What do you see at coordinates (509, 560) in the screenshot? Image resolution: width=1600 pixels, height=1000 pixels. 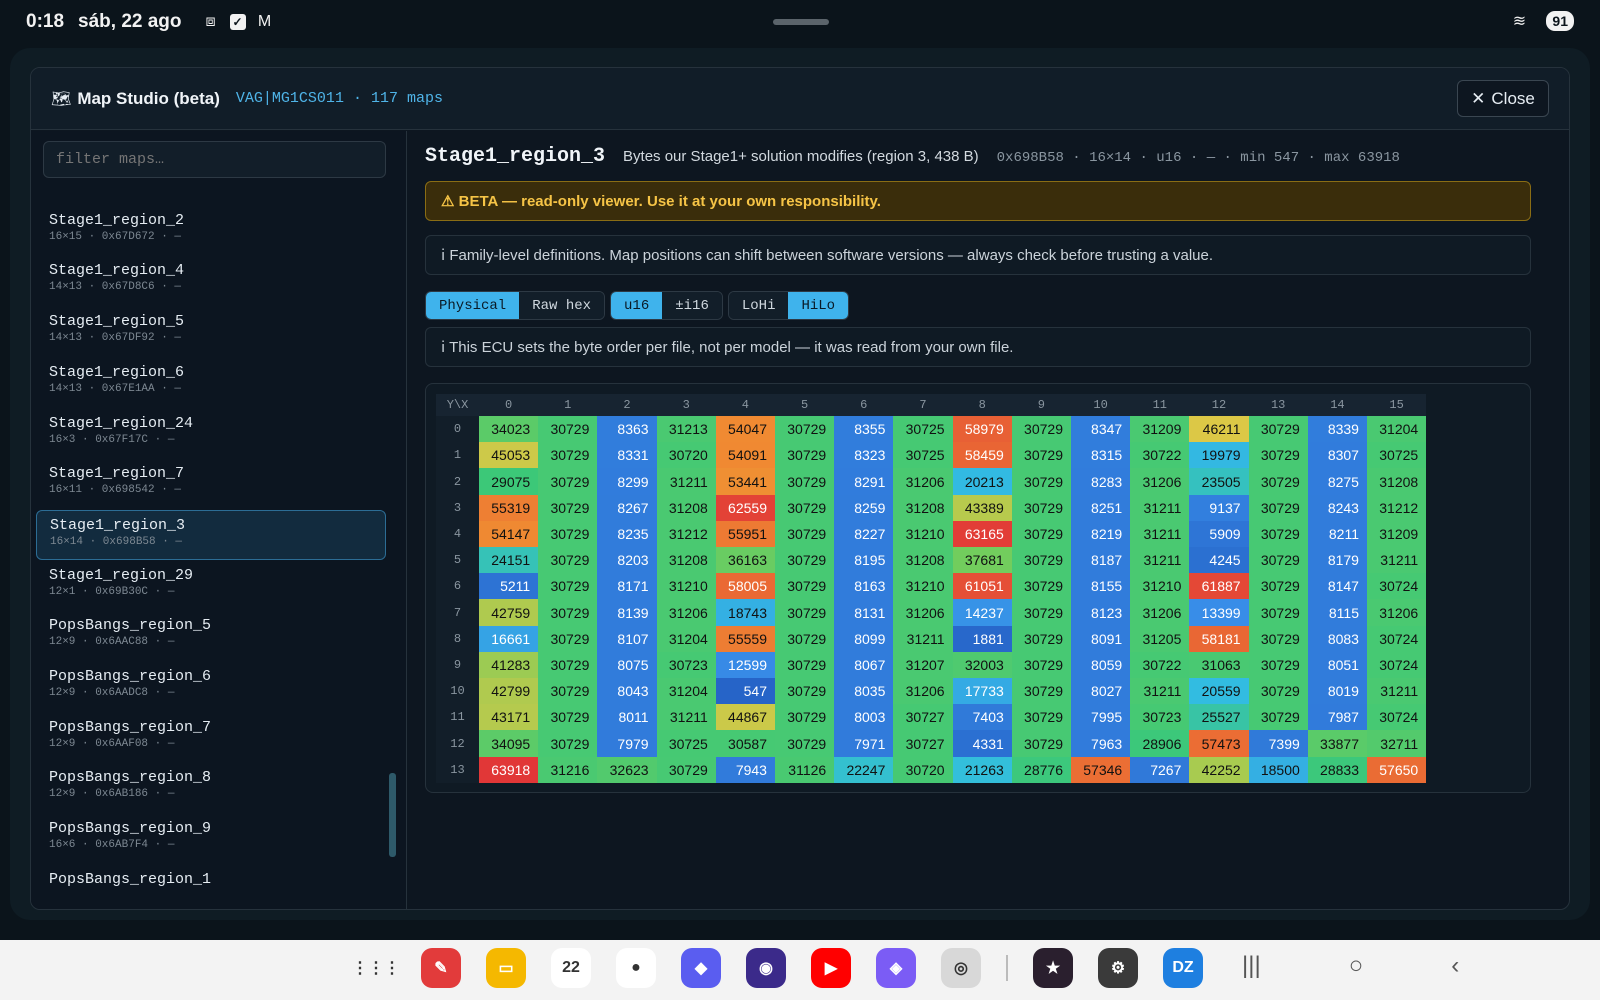 I see `grid-cell: 24151` at bounding box center [509, 560].